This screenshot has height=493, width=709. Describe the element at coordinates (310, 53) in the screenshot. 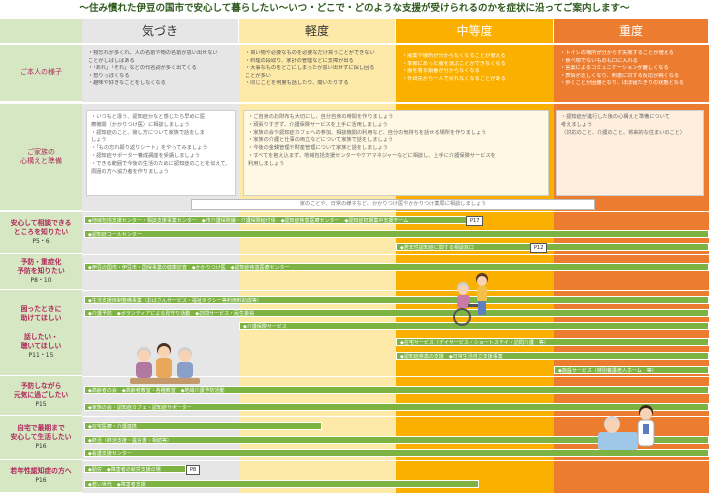

I see `person-mild-line: ・買い物や必要なものを必要なだけ買うことができない` at that location.